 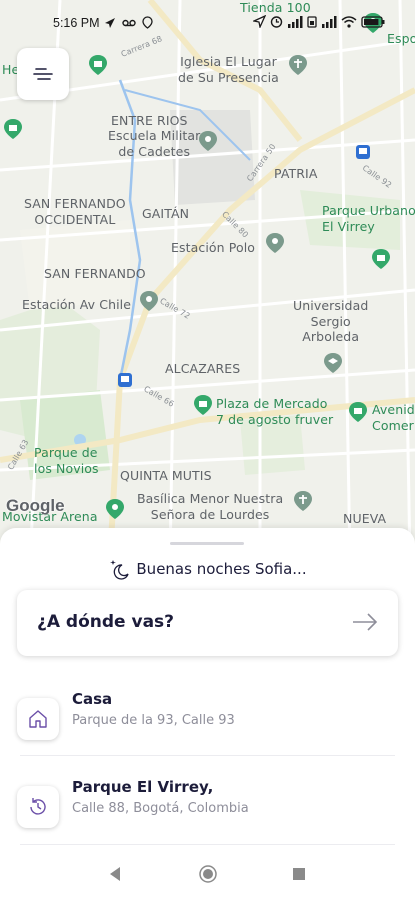 I want to click on recents-icon, so click(x=299, y=874).